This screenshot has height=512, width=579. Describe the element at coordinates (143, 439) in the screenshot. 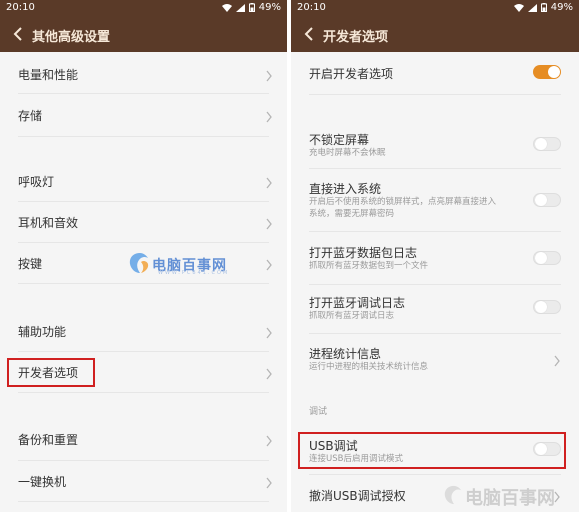

I see `list-item-backup-reset: 备份和重置` at that location.